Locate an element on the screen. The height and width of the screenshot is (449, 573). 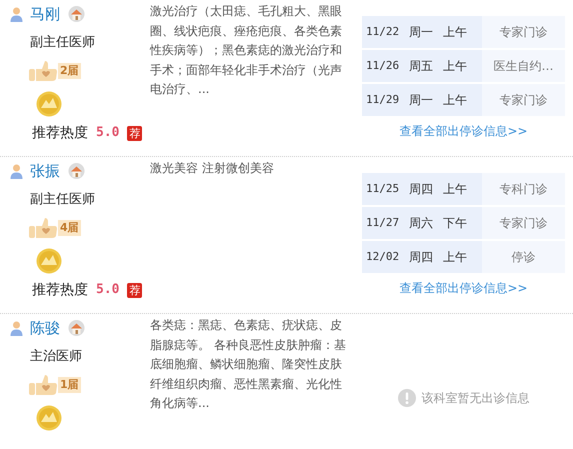
slot-weekday: 周五 is located at coordinates (421, 66).